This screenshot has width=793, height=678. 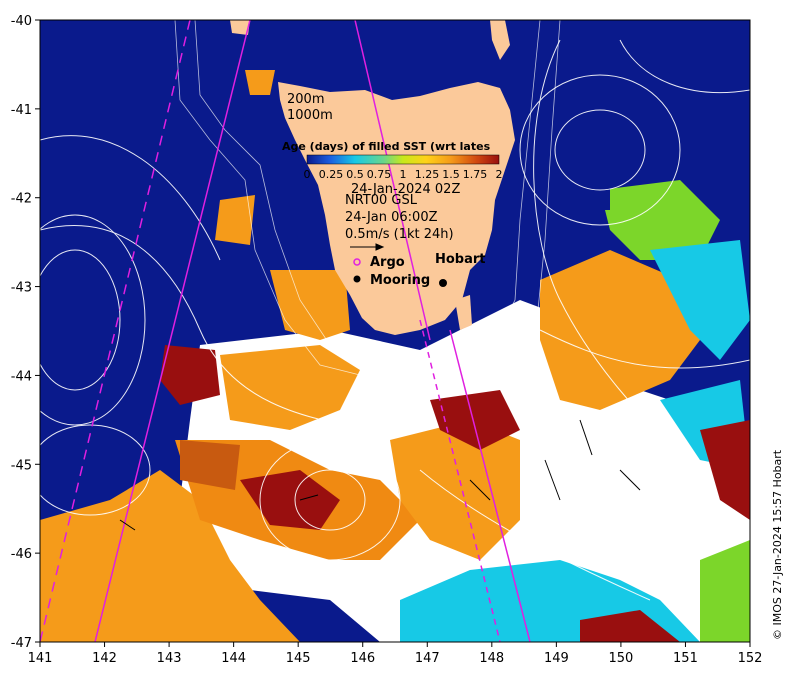 I want to click on y-tick-label: -40, so click(x=21, y=21).